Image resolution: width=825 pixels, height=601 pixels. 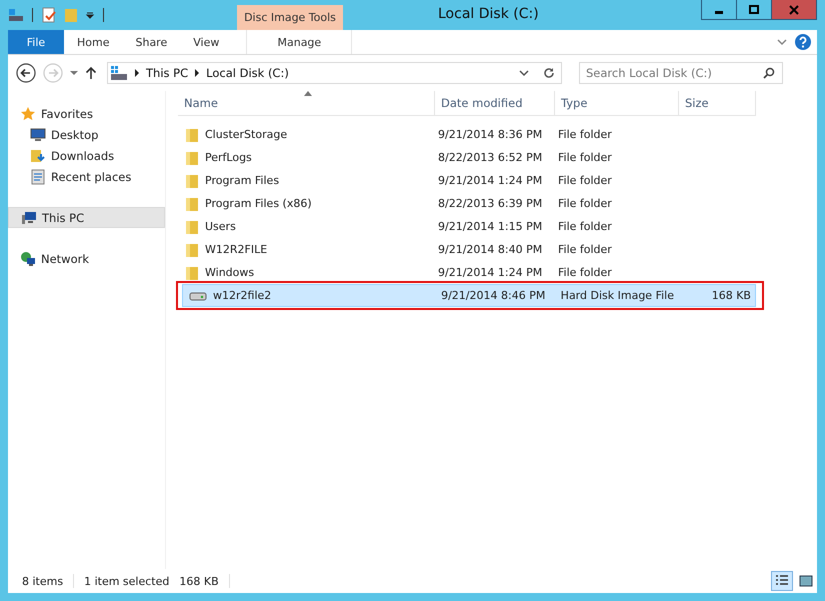 What do you see at coordinates (617, 103) in the screenshot?
I see `column-header: Type` at bounding box center [617, 103].